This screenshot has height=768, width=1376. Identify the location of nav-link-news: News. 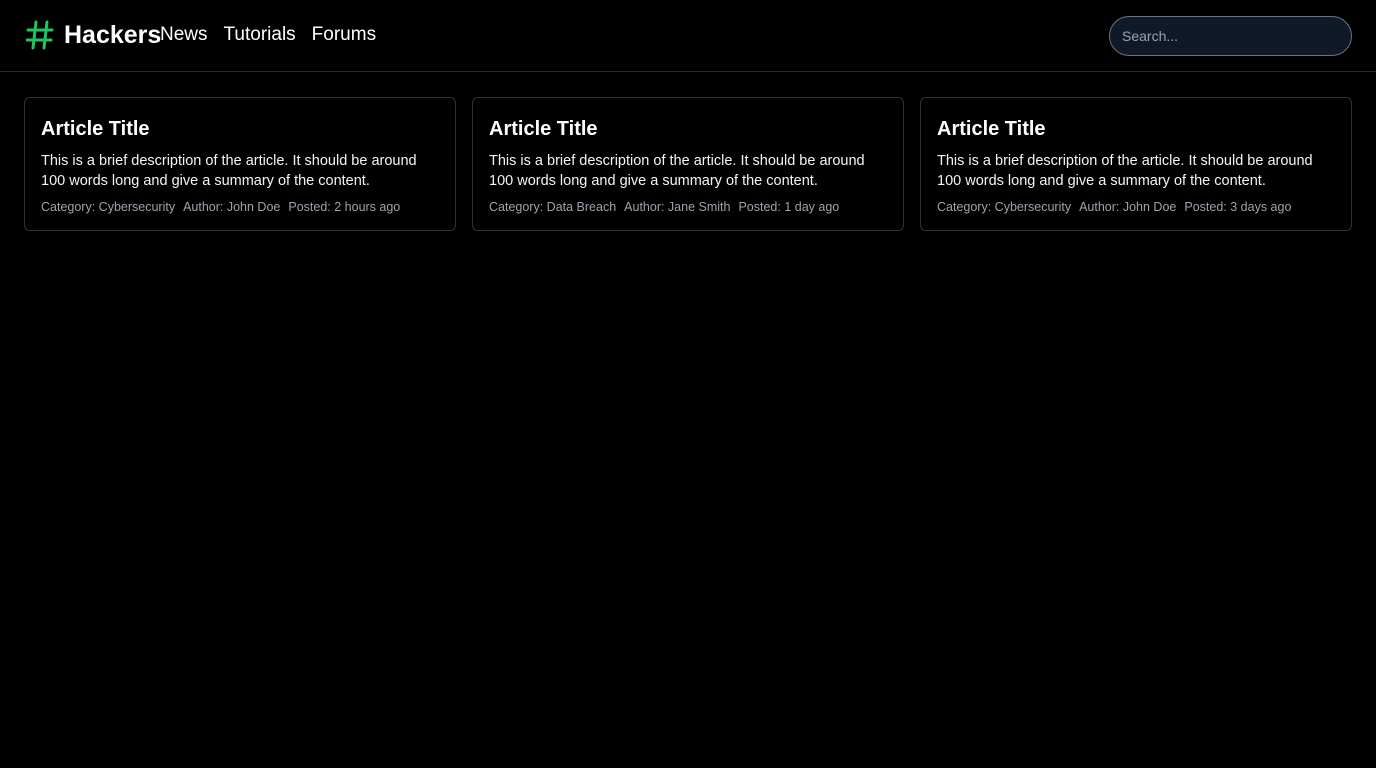
(184, 35).